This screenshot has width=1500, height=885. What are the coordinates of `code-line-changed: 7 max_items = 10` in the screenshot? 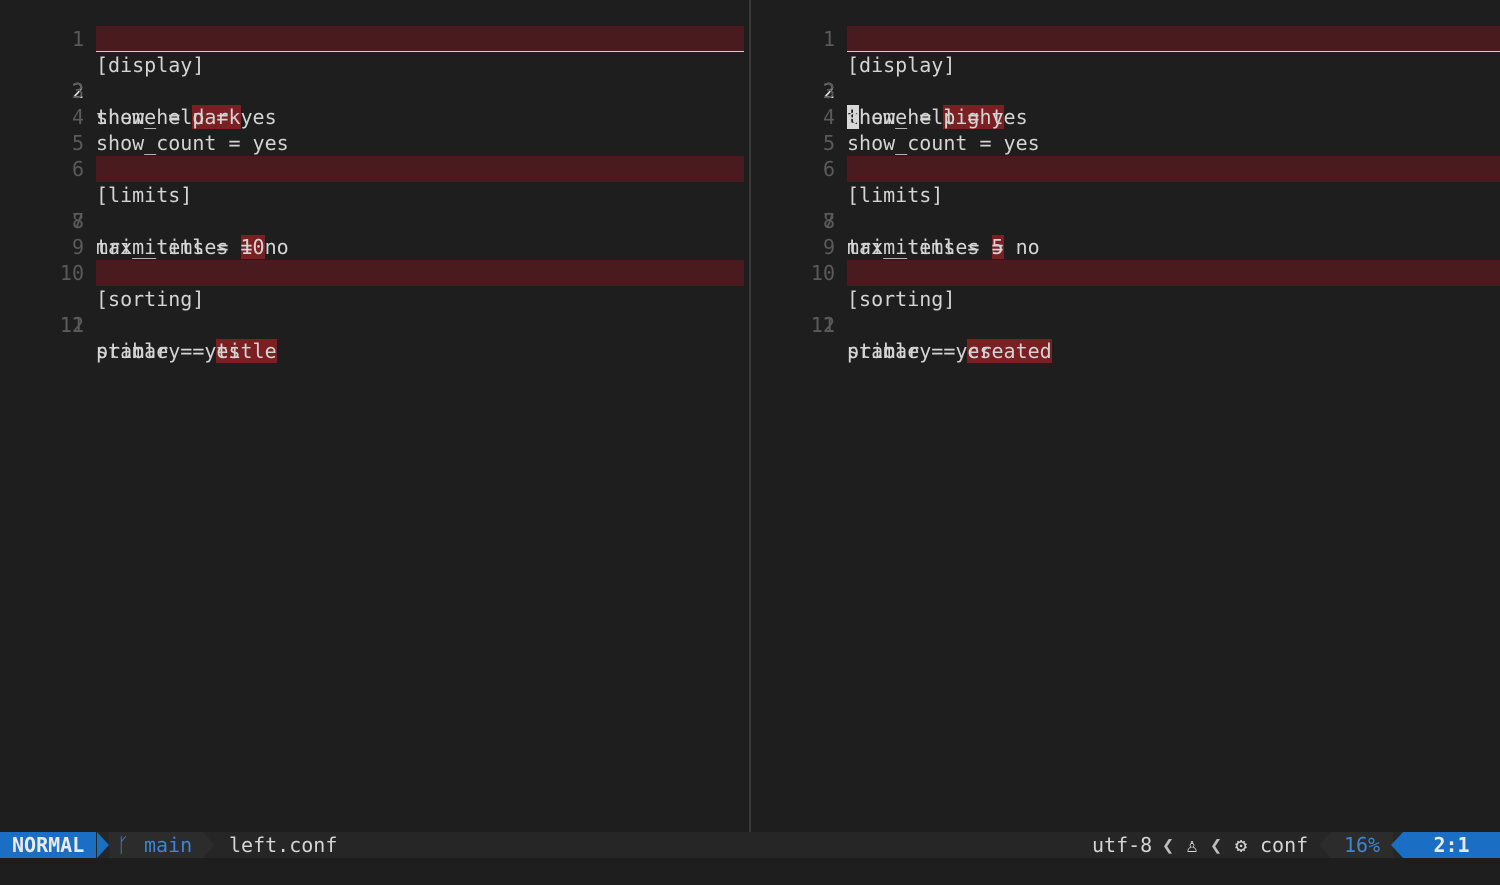 It's located at (374, 207).